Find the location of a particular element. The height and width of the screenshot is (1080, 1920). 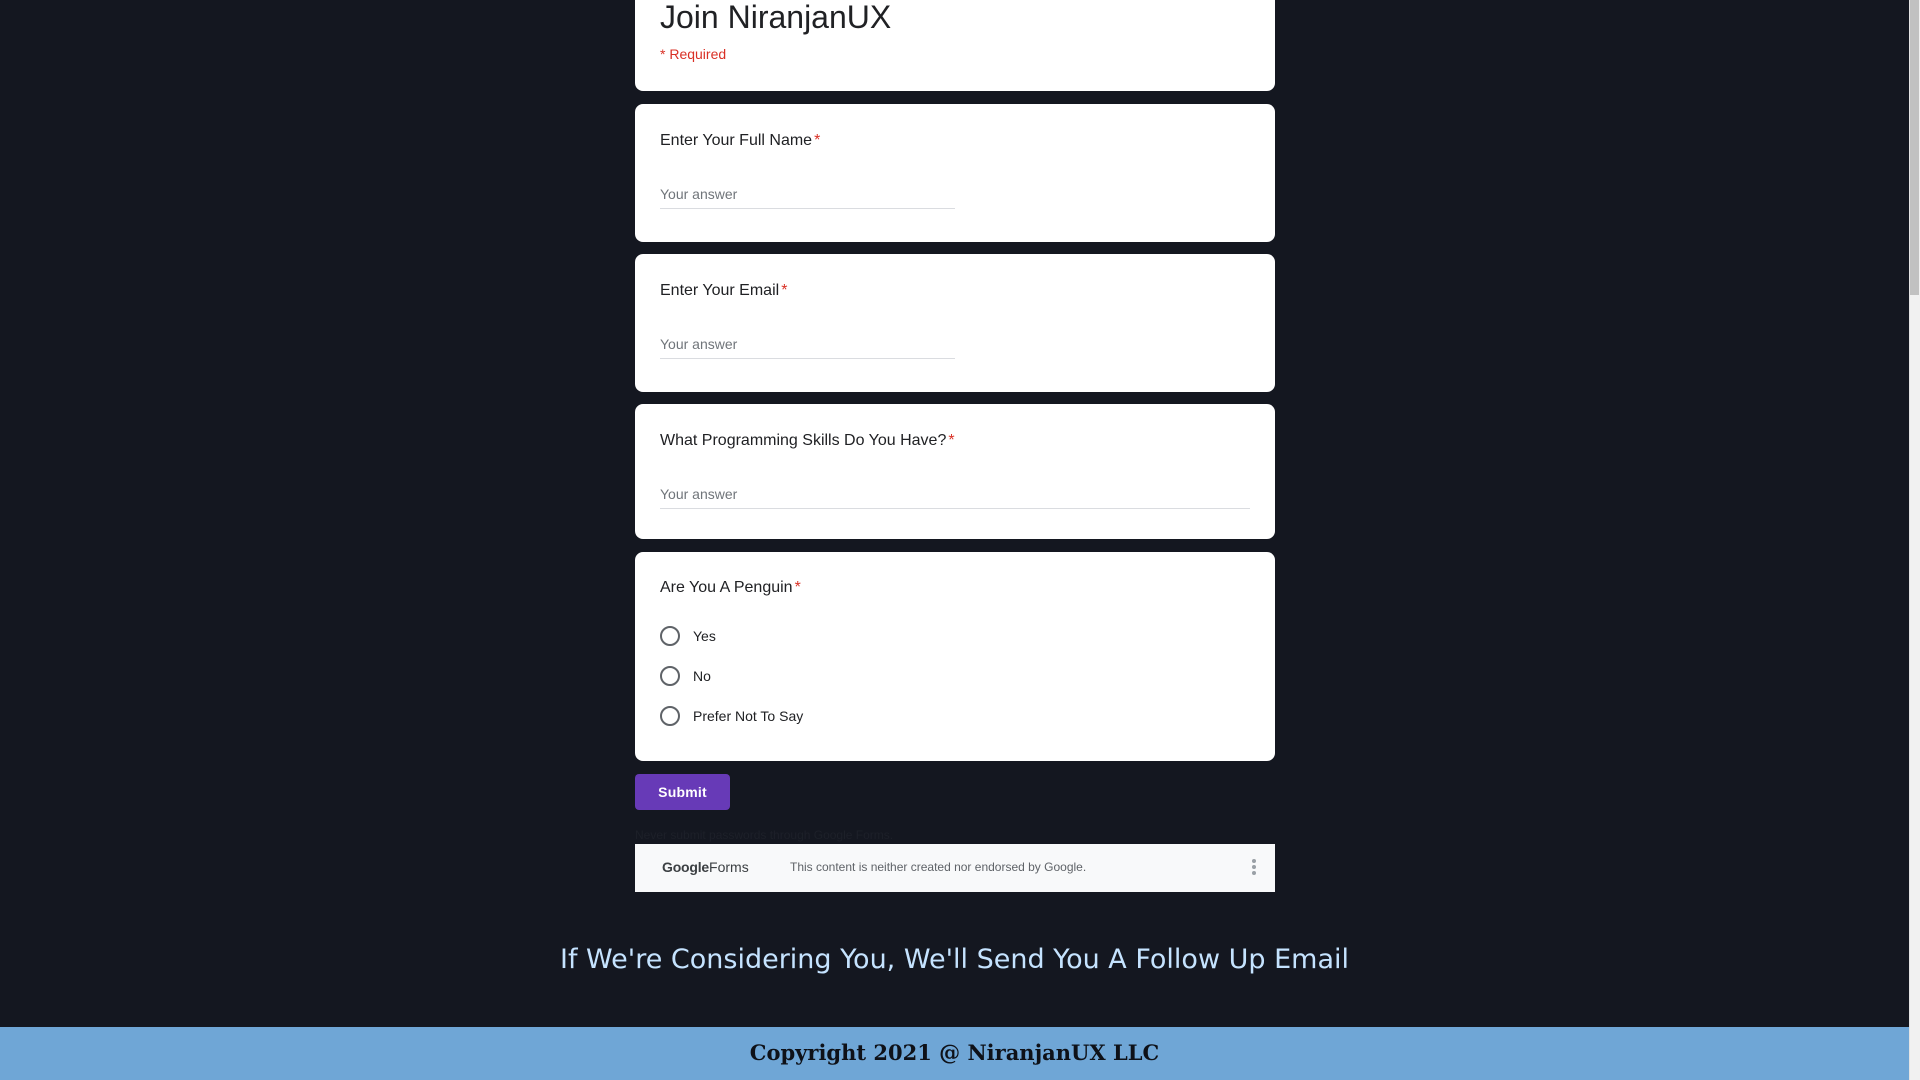

forms-logo-text: Forms is located at coordinates (729, 867).